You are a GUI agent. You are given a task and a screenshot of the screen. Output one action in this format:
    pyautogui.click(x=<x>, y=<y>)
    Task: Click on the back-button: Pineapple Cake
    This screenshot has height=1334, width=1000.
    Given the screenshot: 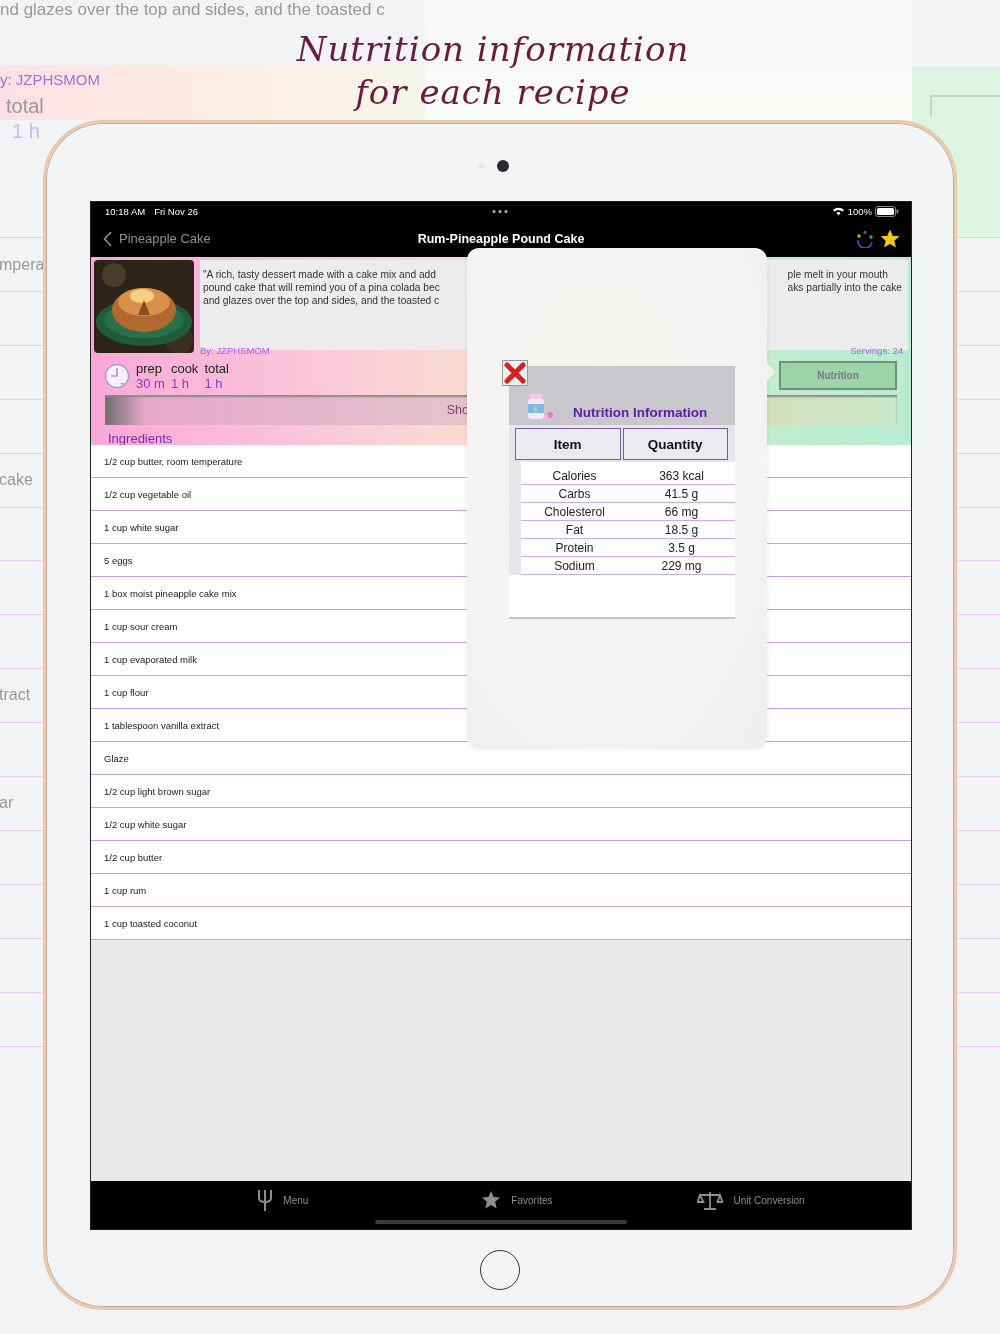 What is the action you would take?
    pyautogui.click(x=157, y=238)
    